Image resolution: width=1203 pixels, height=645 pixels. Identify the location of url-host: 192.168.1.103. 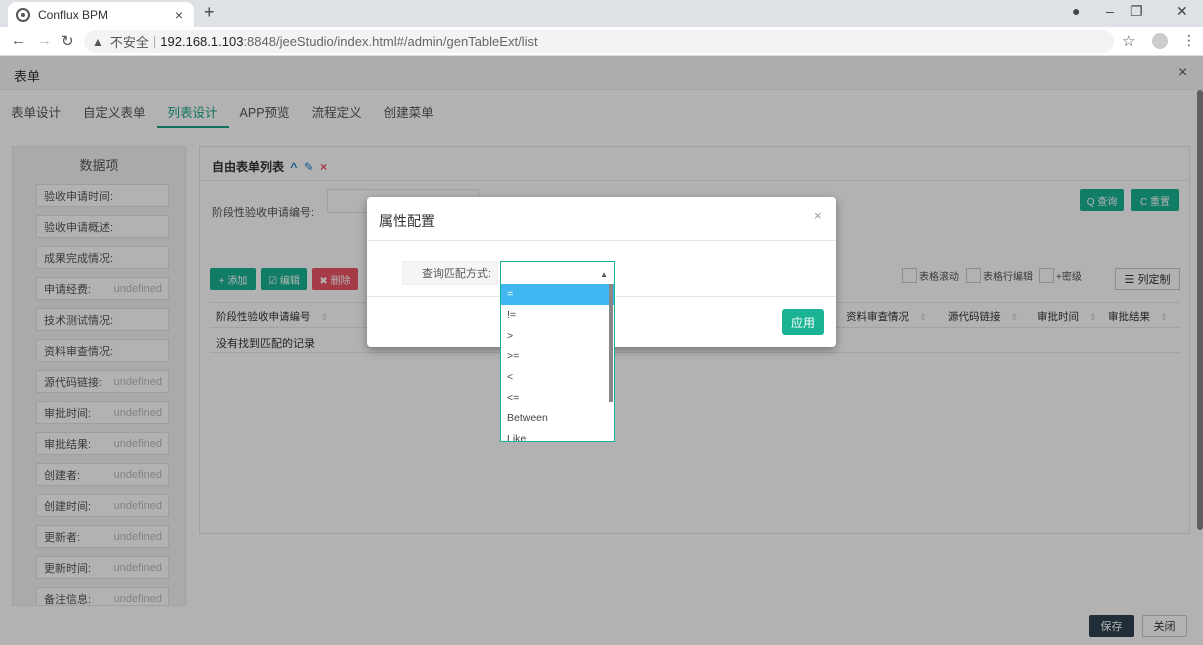
(202, 41).